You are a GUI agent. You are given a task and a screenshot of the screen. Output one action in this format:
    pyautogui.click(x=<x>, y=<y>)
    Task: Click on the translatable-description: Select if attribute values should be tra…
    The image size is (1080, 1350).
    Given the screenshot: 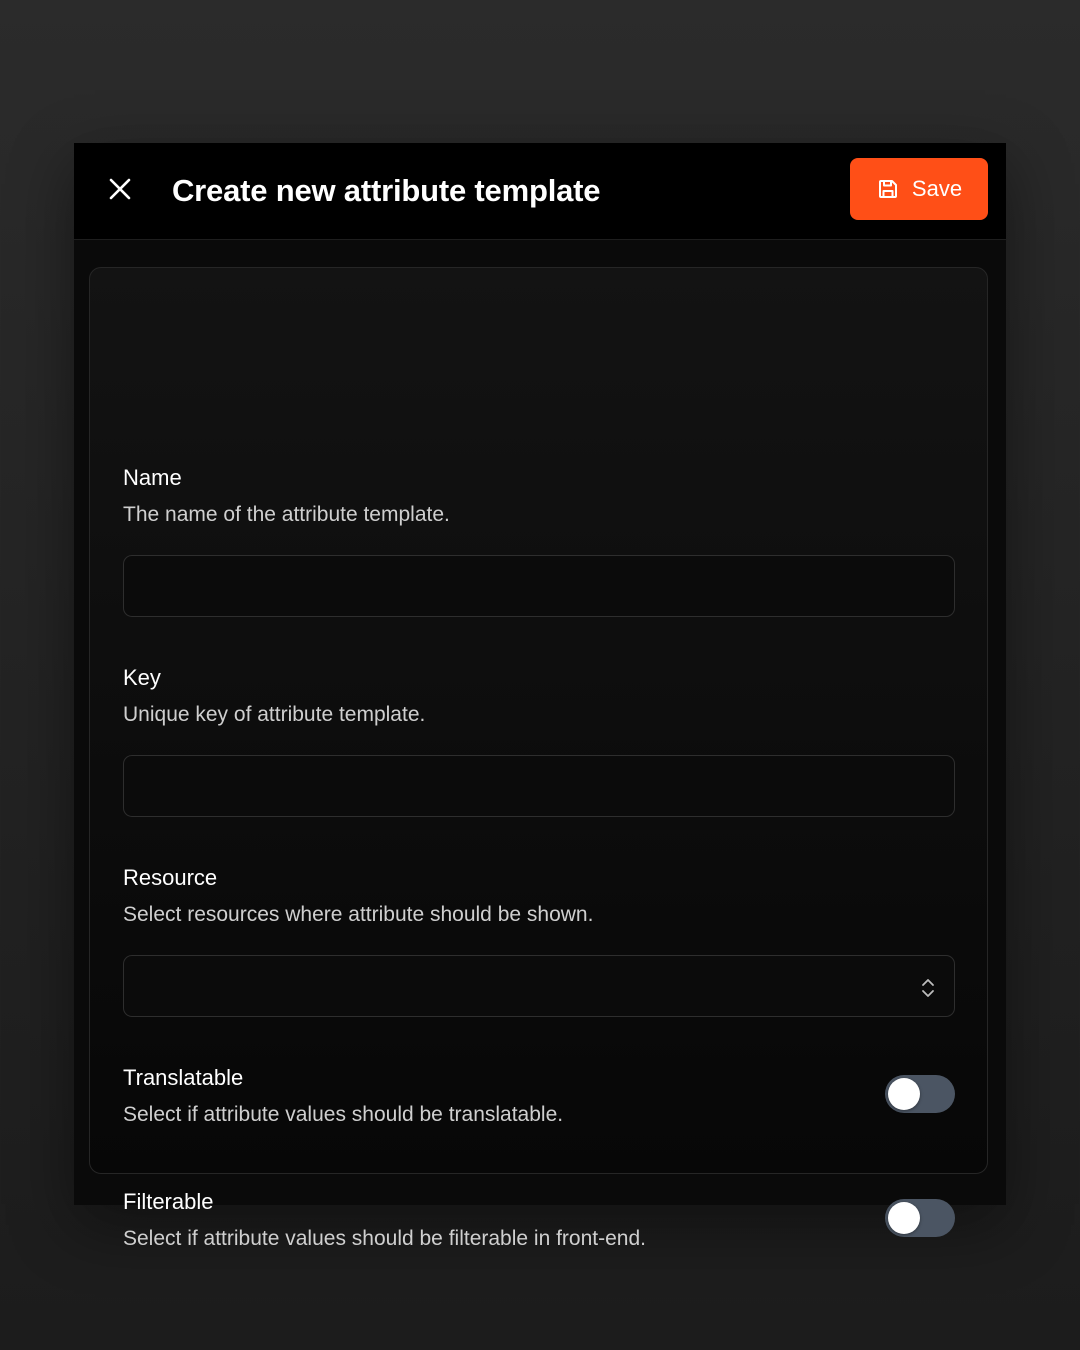 What is the action you would take?
    pyautogui.click(x=343, y=1114)
    